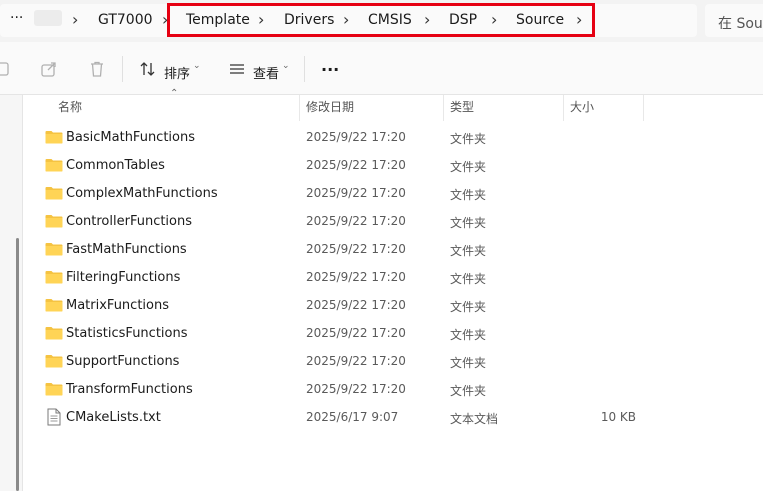 The image size is (763, 491). Describe the element at coordinates (70, 106) in the screenshot. I see `column-header-name: 名称` at that location.